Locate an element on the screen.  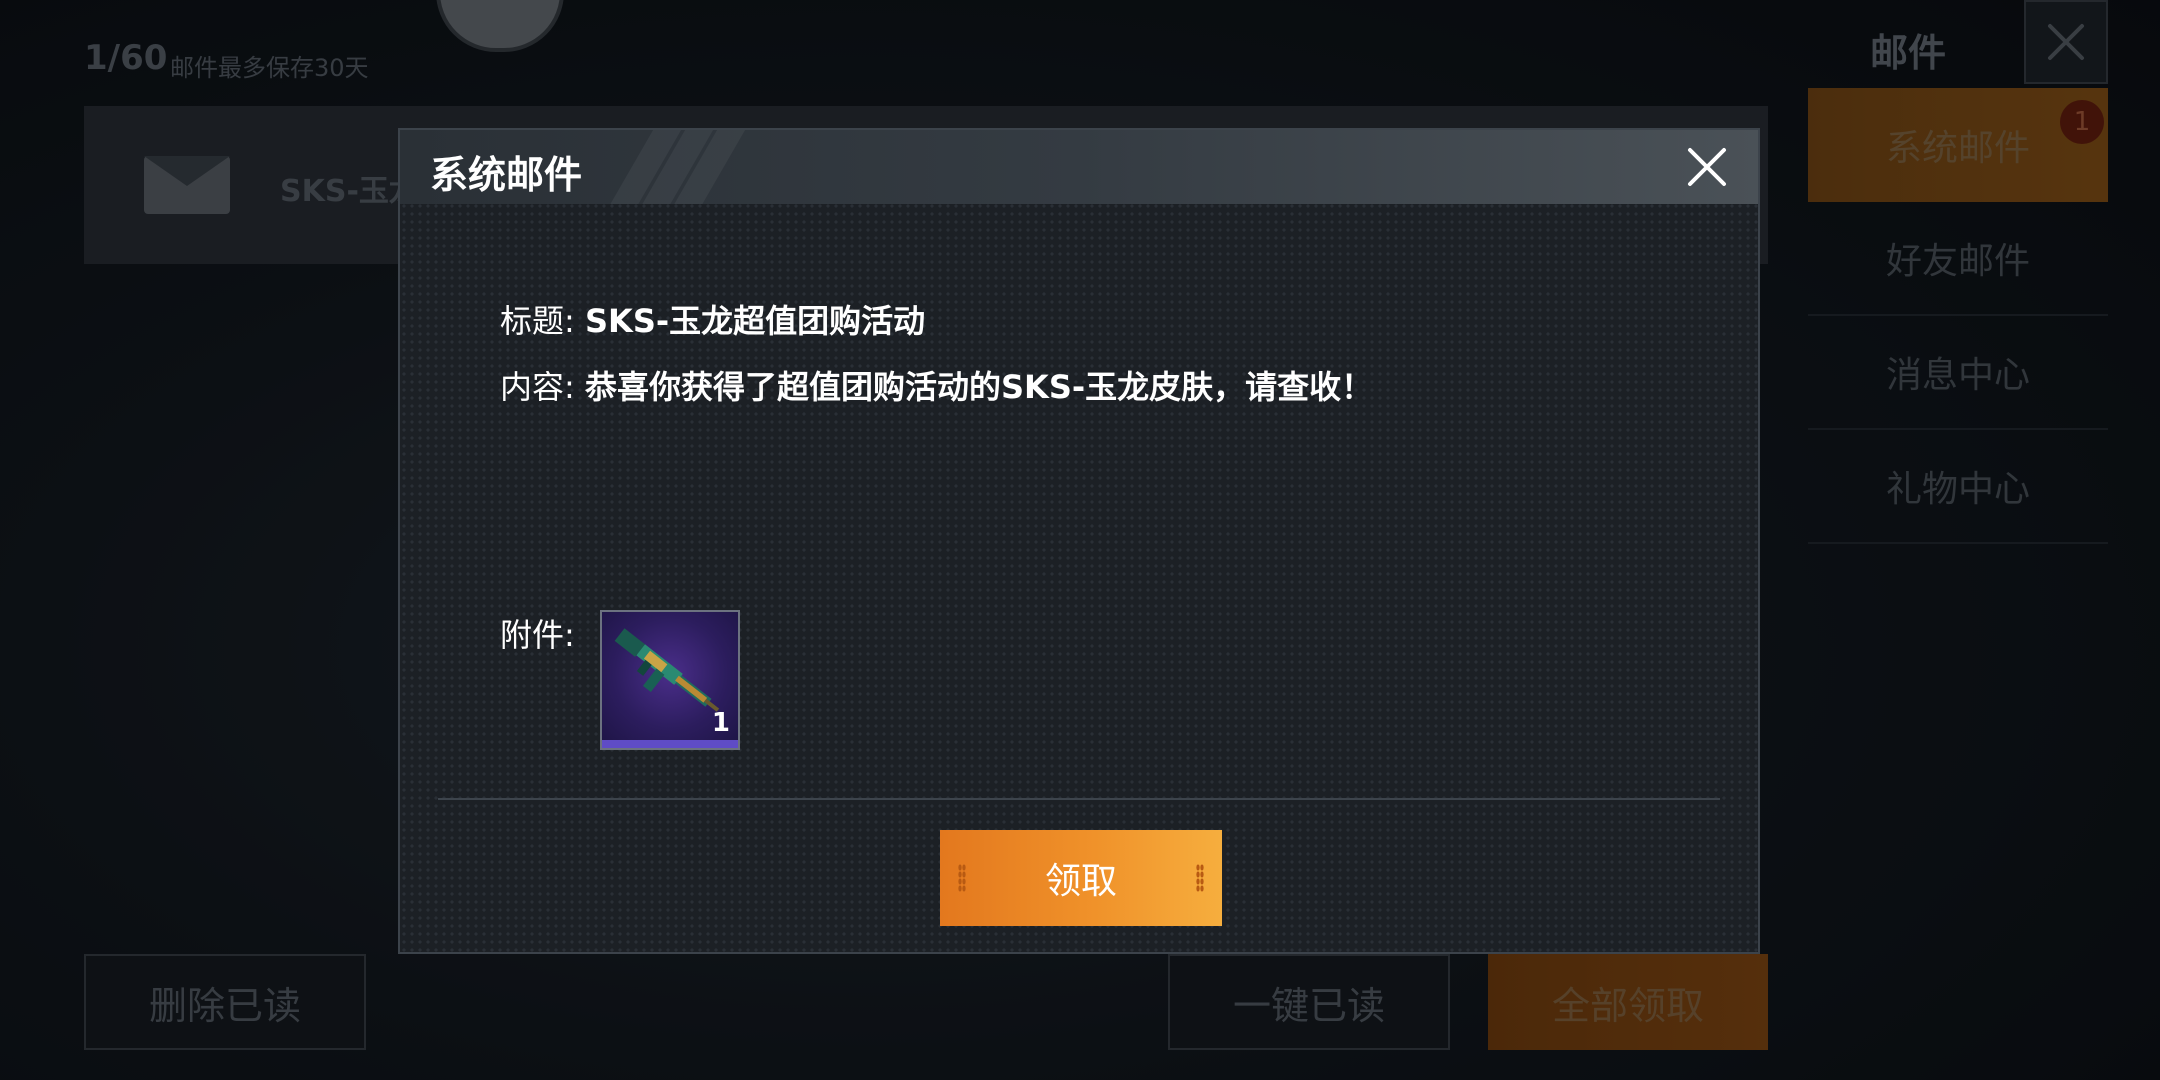
claim-button-label: 领取 is located at coordinates (1080, 881).